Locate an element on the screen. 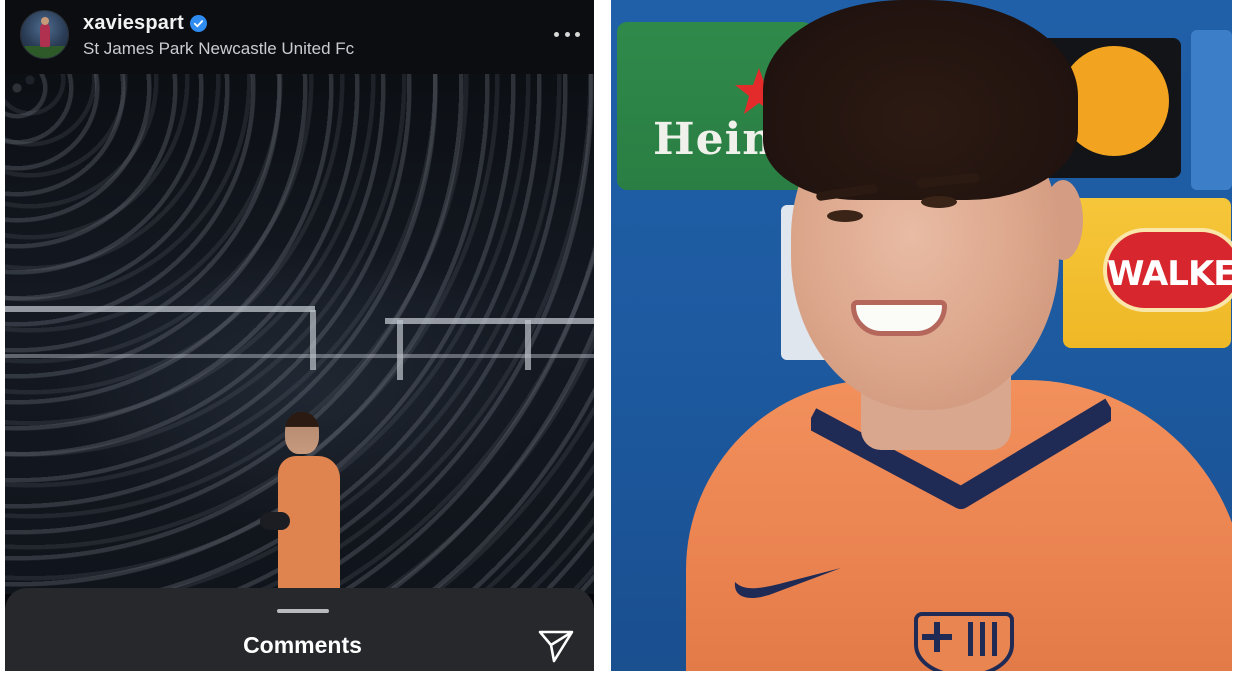 This screenshot has height=679, width=1236. sheet-grabber is located at coordinates (303, 611).